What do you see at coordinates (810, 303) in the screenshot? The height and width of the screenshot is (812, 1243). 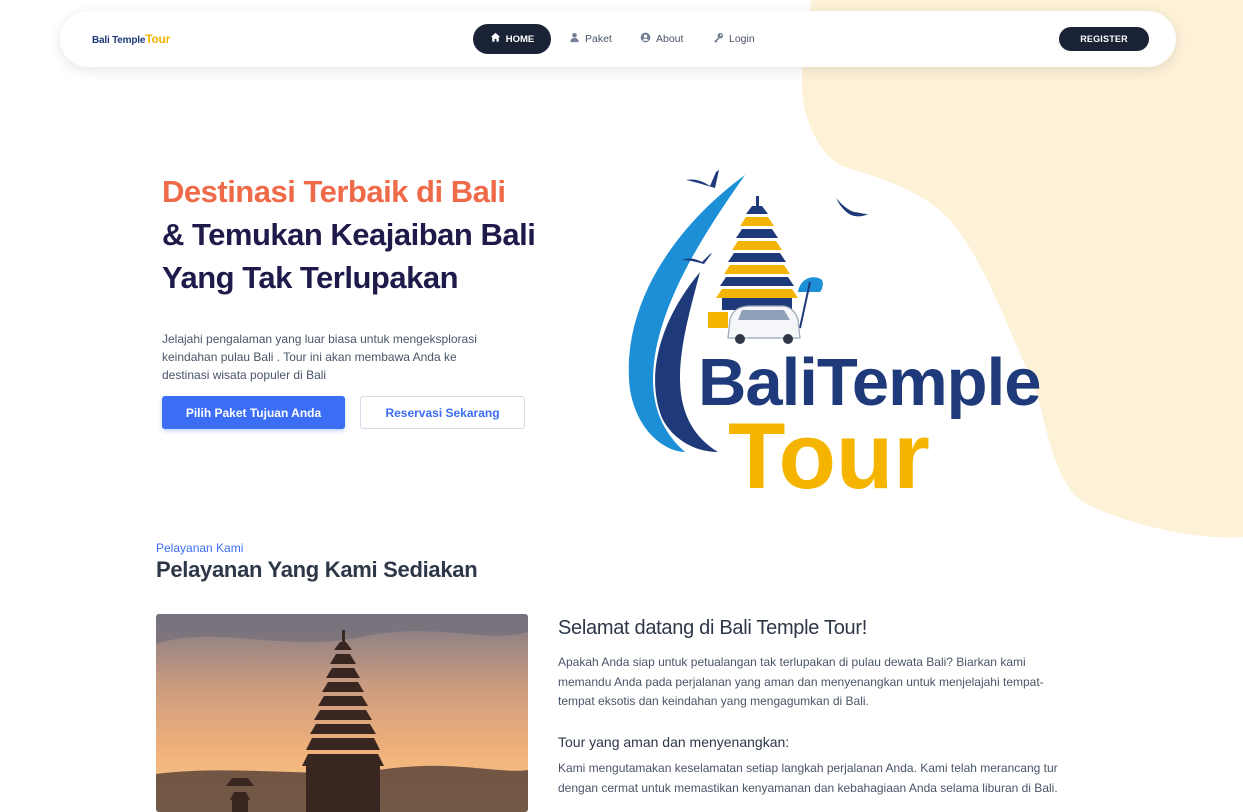 I see `umbrella-icon` at bounding box center [810, 303].